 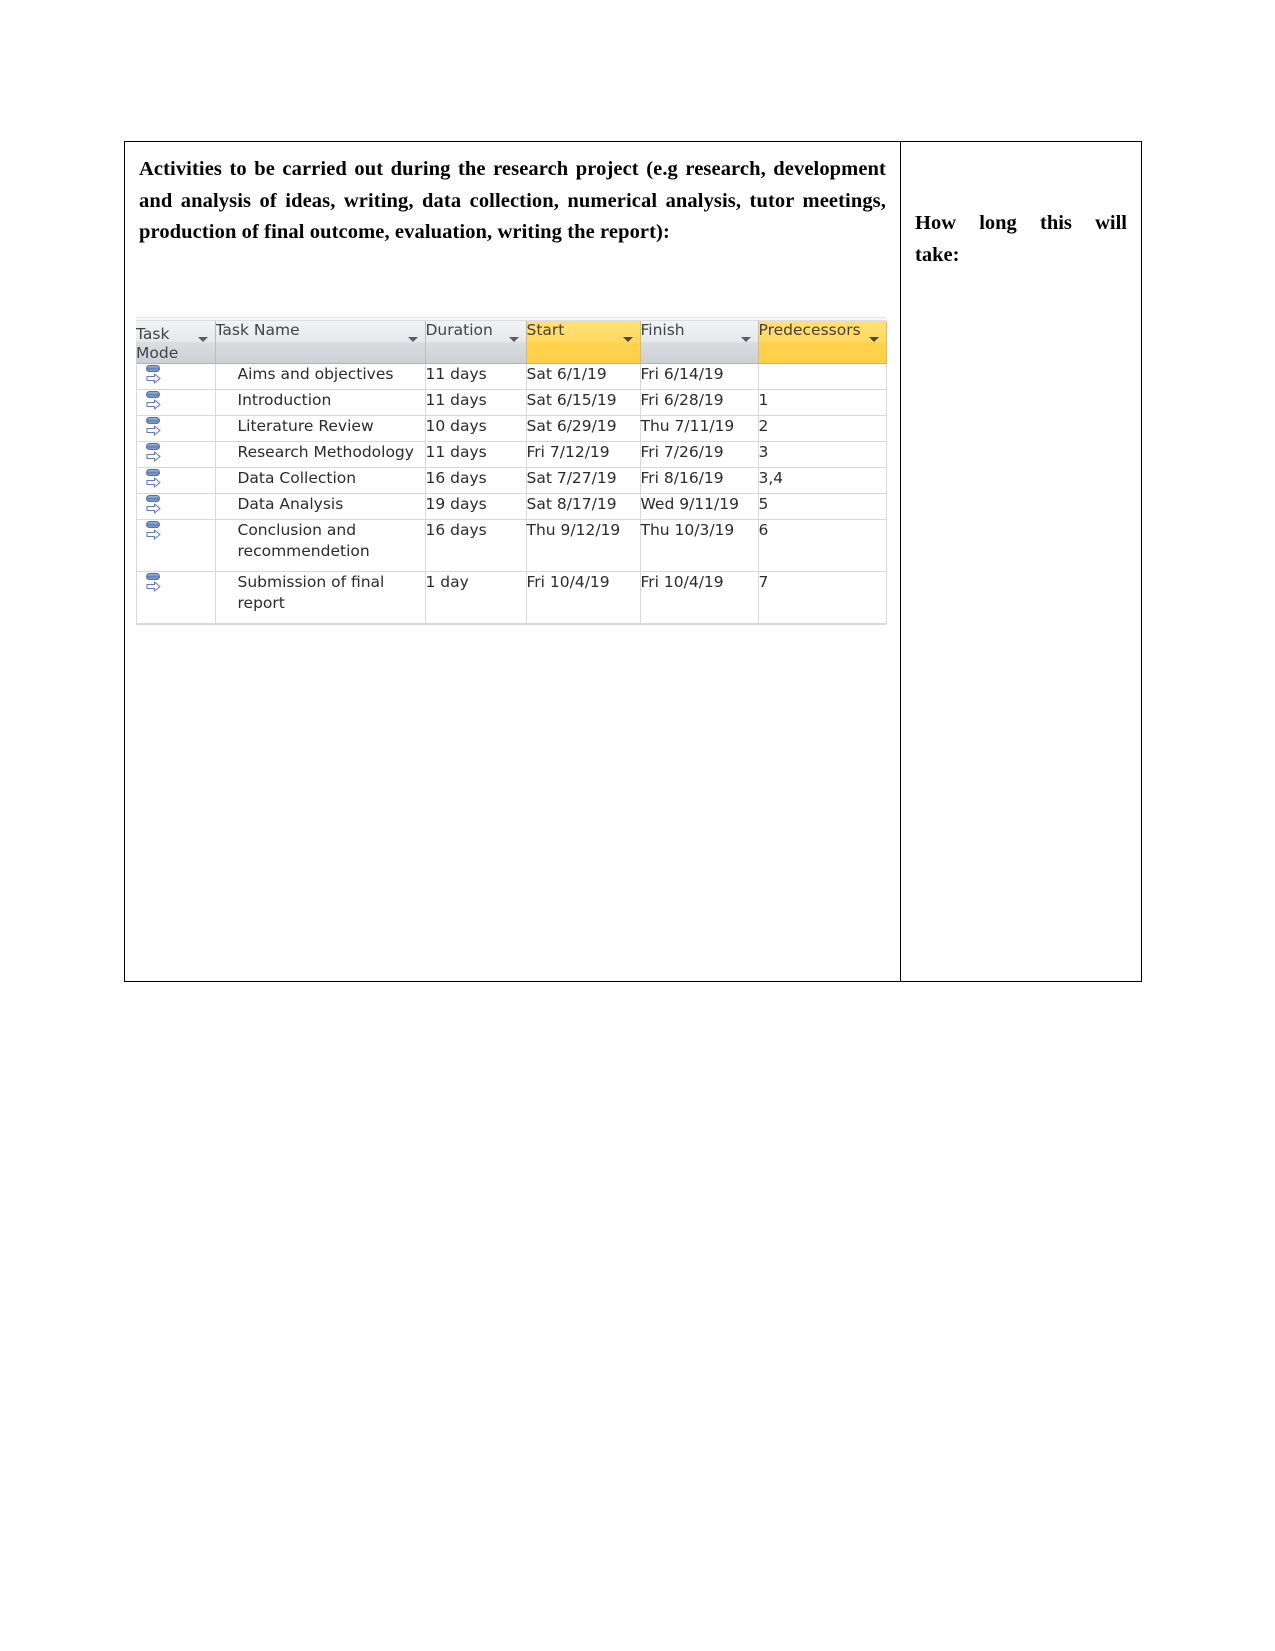 I want to click on column-header-duration-label: Duration, so click(x=459, y=330).